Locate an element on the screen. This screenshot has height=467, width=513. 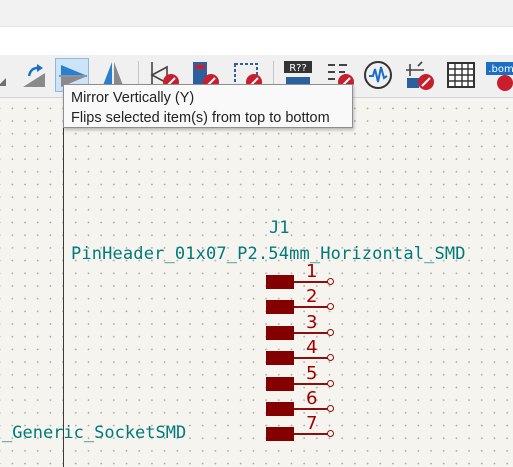
sheet-border-line is located at coordinates (63, 282).